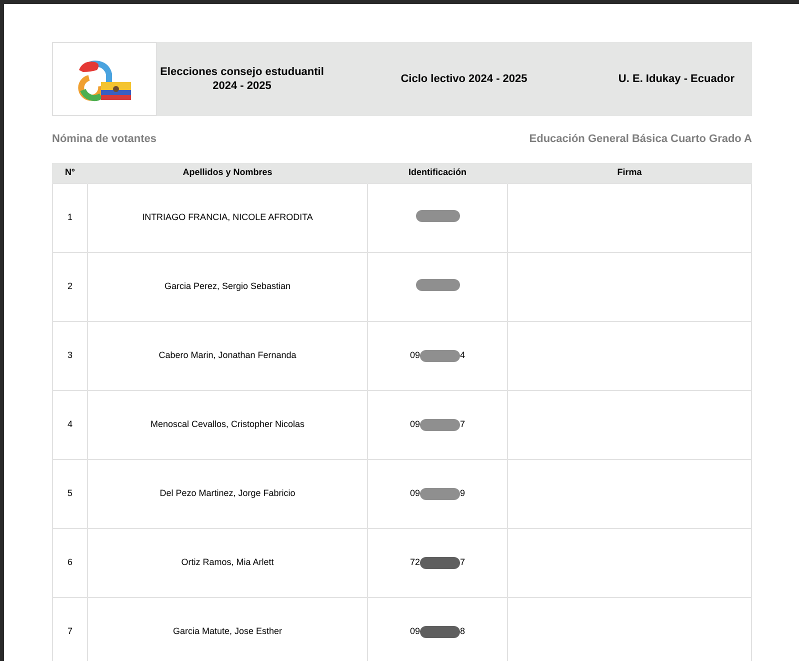 This screenshot has width=799, height=661. I want to click on row-number: 1, so click(70, 218).